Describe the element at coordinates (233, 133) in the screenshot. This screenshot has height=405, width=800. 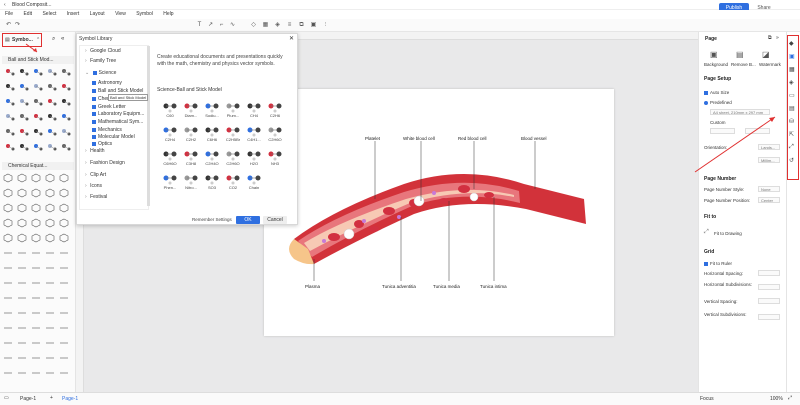
I see `library-symbol: C2H5Br` at that location.